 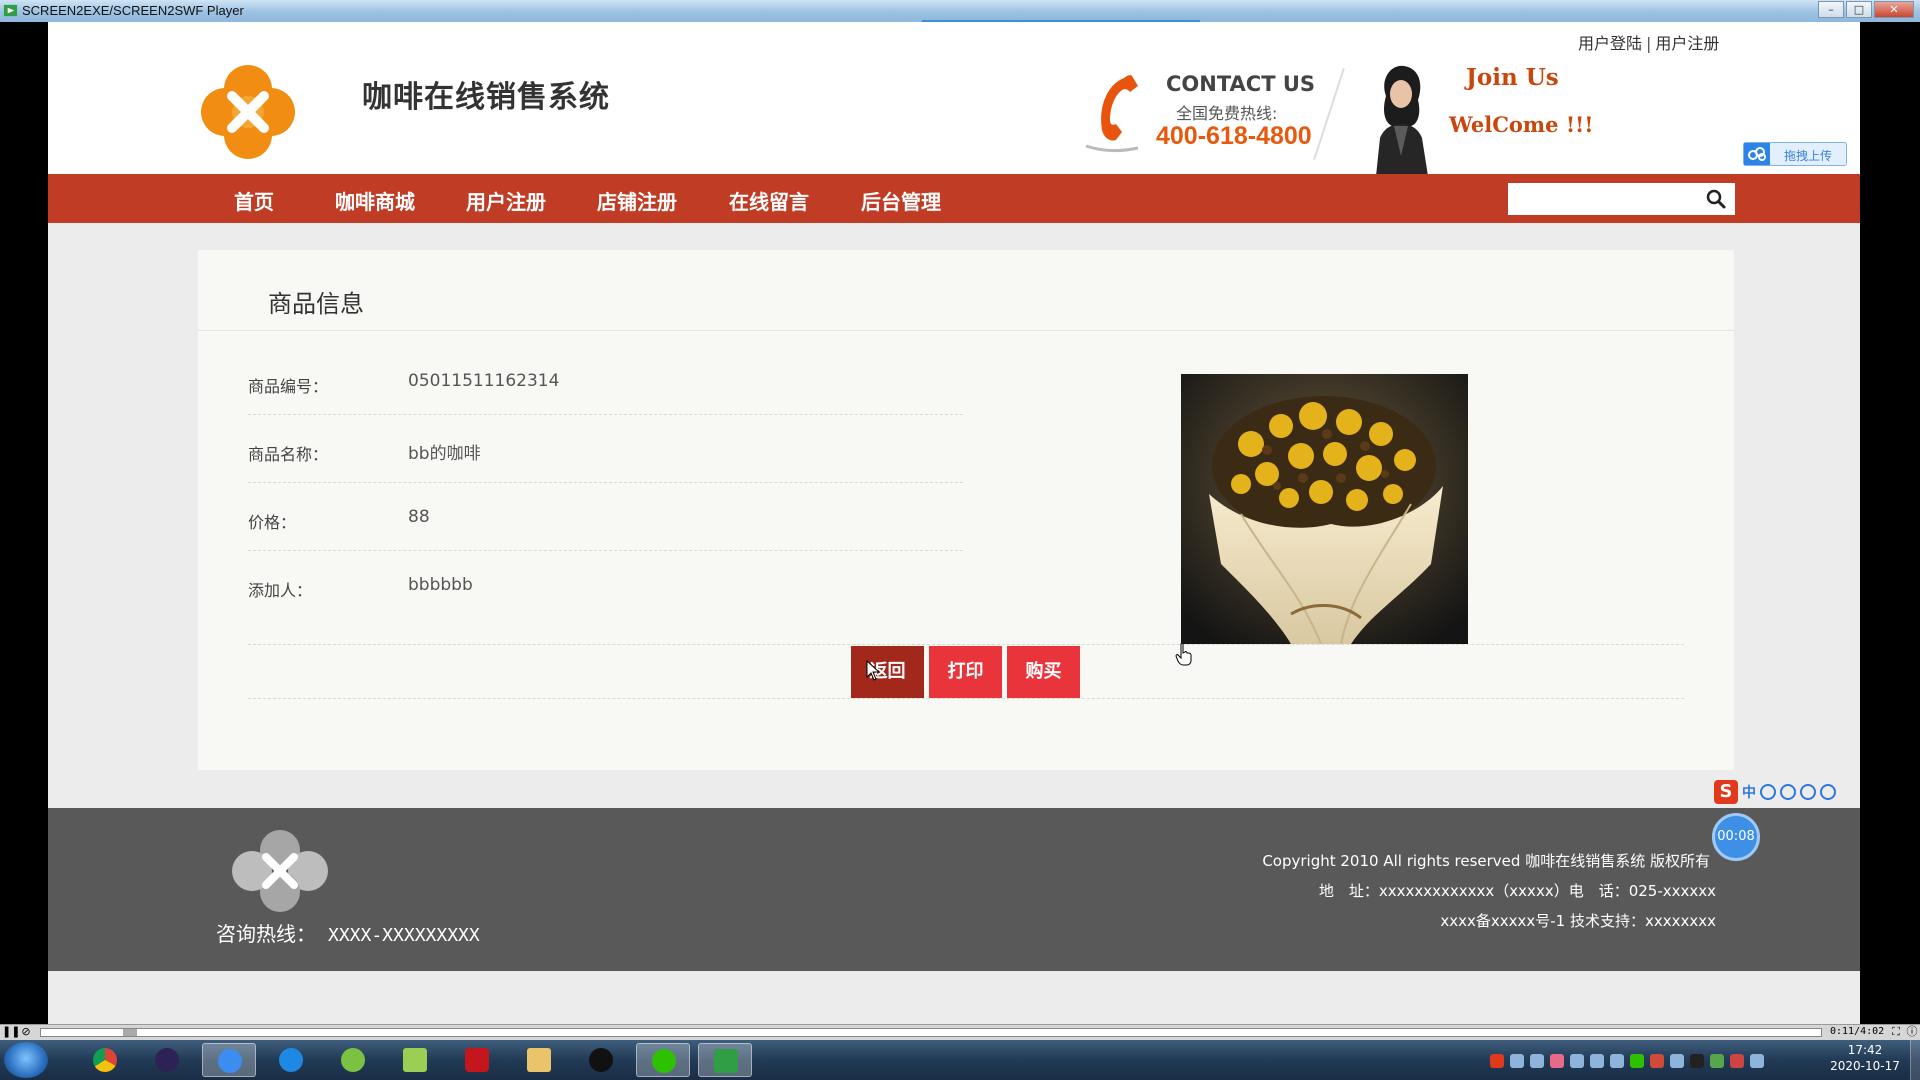 I want to click on welcome-text: WelCome !!!, so click(x=1521, y=124).